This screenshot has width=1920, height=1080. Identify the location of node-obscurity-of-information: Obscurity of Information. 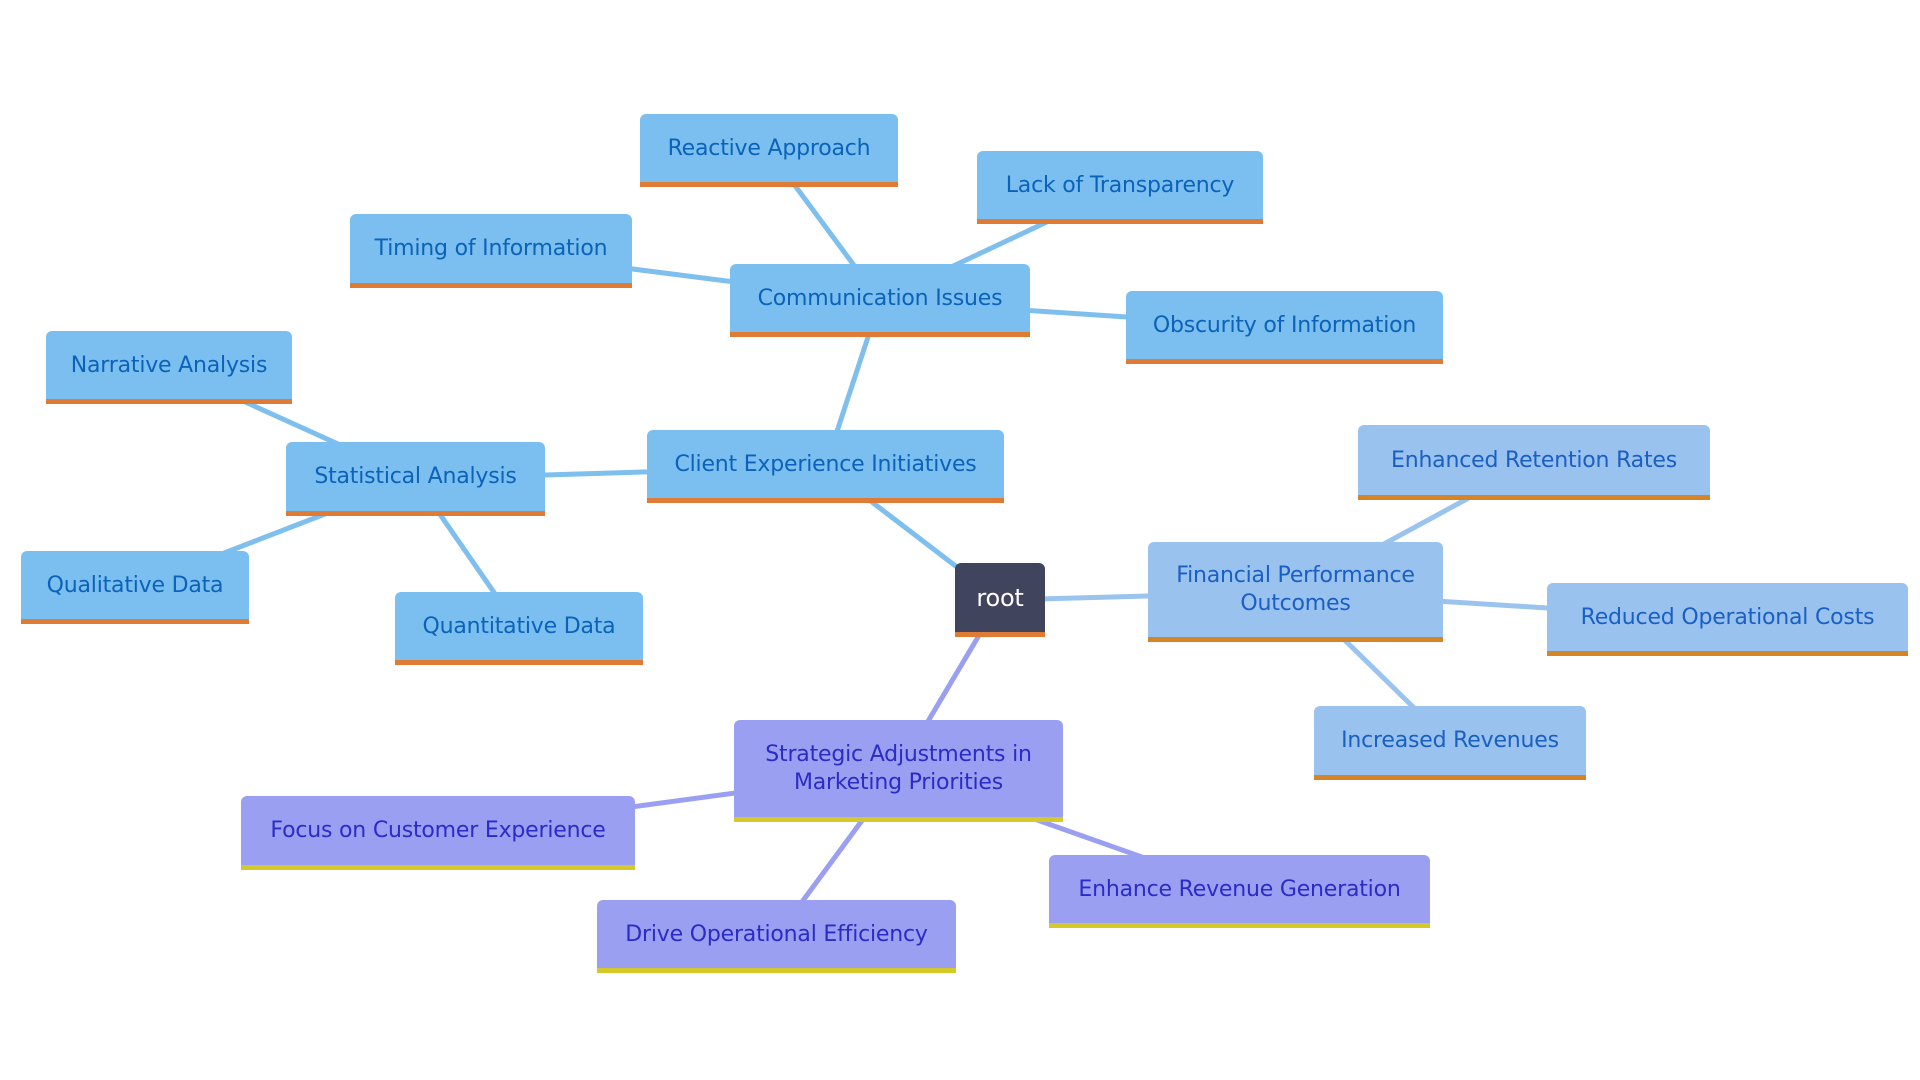
(1284, 327).